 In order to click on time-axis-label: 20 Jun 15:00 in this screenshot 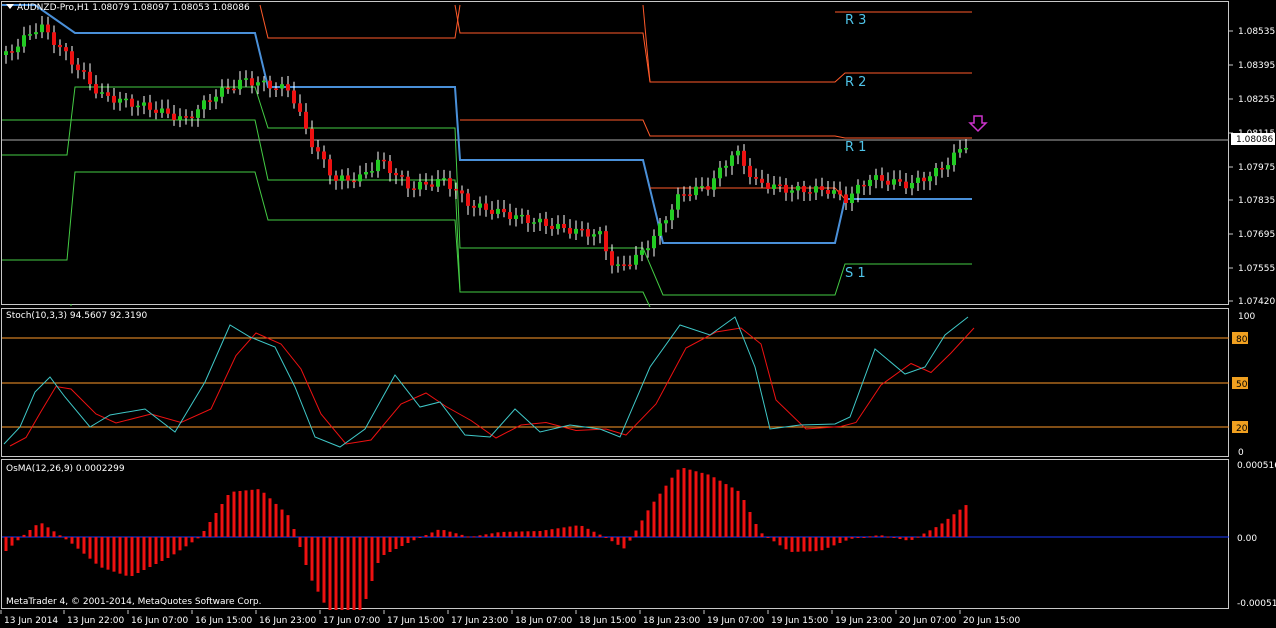, I will do `click(991, 621)`.